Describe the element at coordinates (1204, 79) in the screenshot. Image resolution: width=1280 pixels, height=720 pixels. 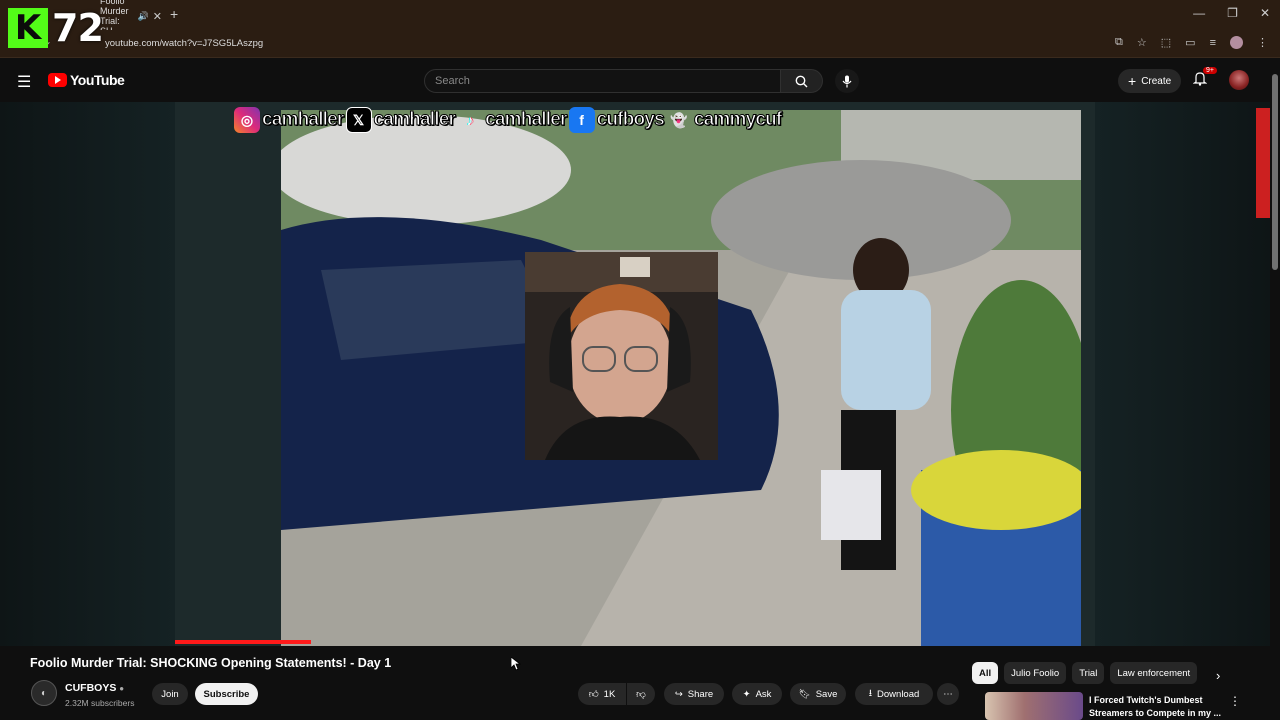
I see `notifications-button: 9+` at that location.